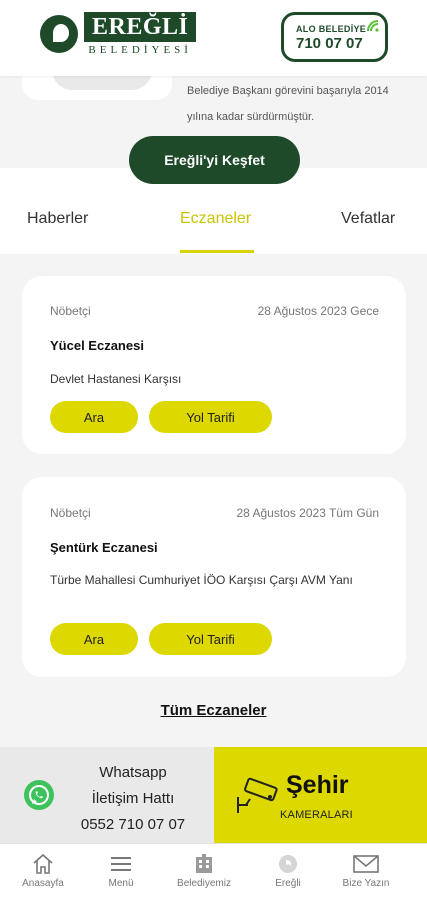 Image resolution: width=427 pixels, height=900 pixels. What do you see at coordinates (214, 160) in the screenshot?
I see `explore-eregli-button: Ereğli'yi Keşfet` at bounding box center [214, 160].